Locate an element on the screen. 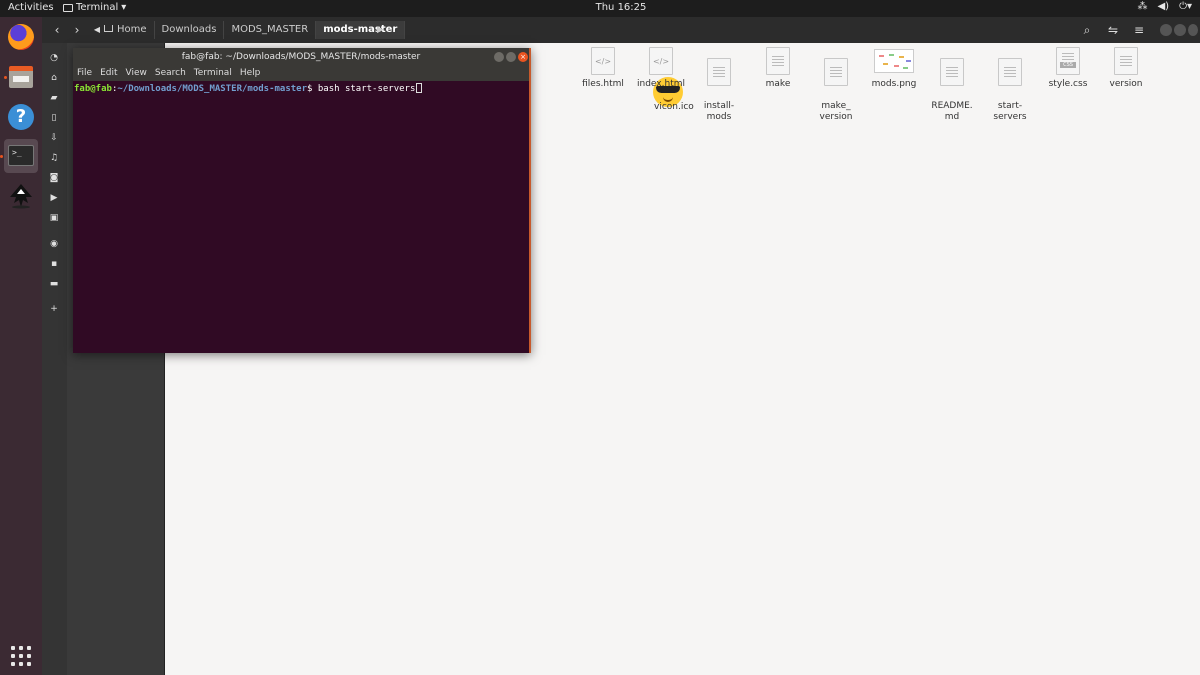  power-icon: ⏻▾ is located at coordinates (1185, 6).